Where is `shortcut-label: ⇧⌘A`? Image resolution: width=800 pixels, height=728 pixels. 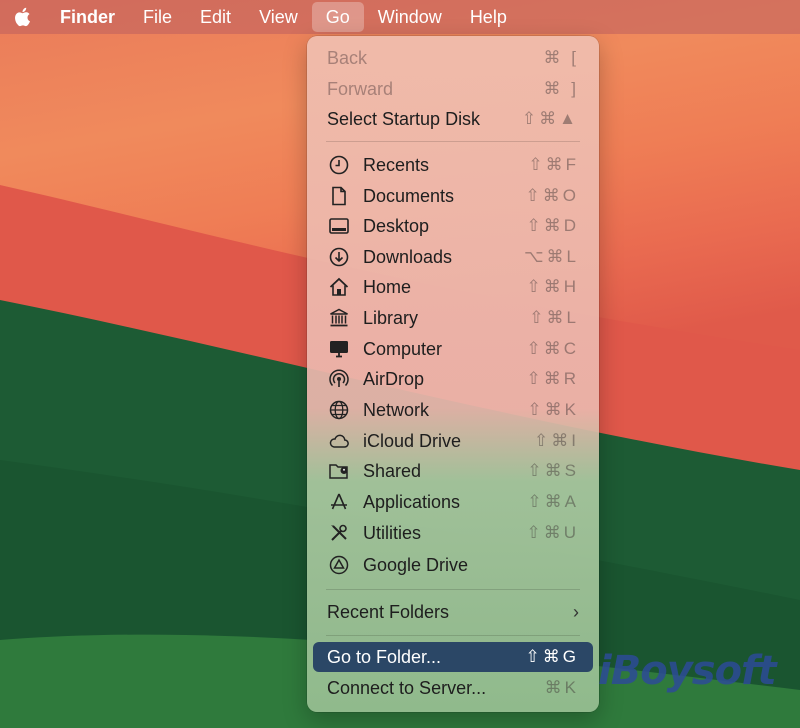
shortcut-label: ⇧⌘A is located at coordinates (553, 501).